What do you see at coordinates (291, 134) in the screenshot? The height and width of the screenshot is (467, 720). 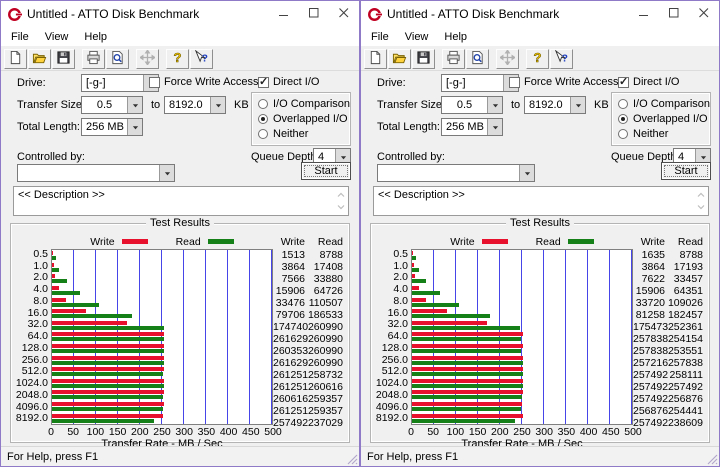 I see `radio-label: Neither` at bounding box center [291, 134].